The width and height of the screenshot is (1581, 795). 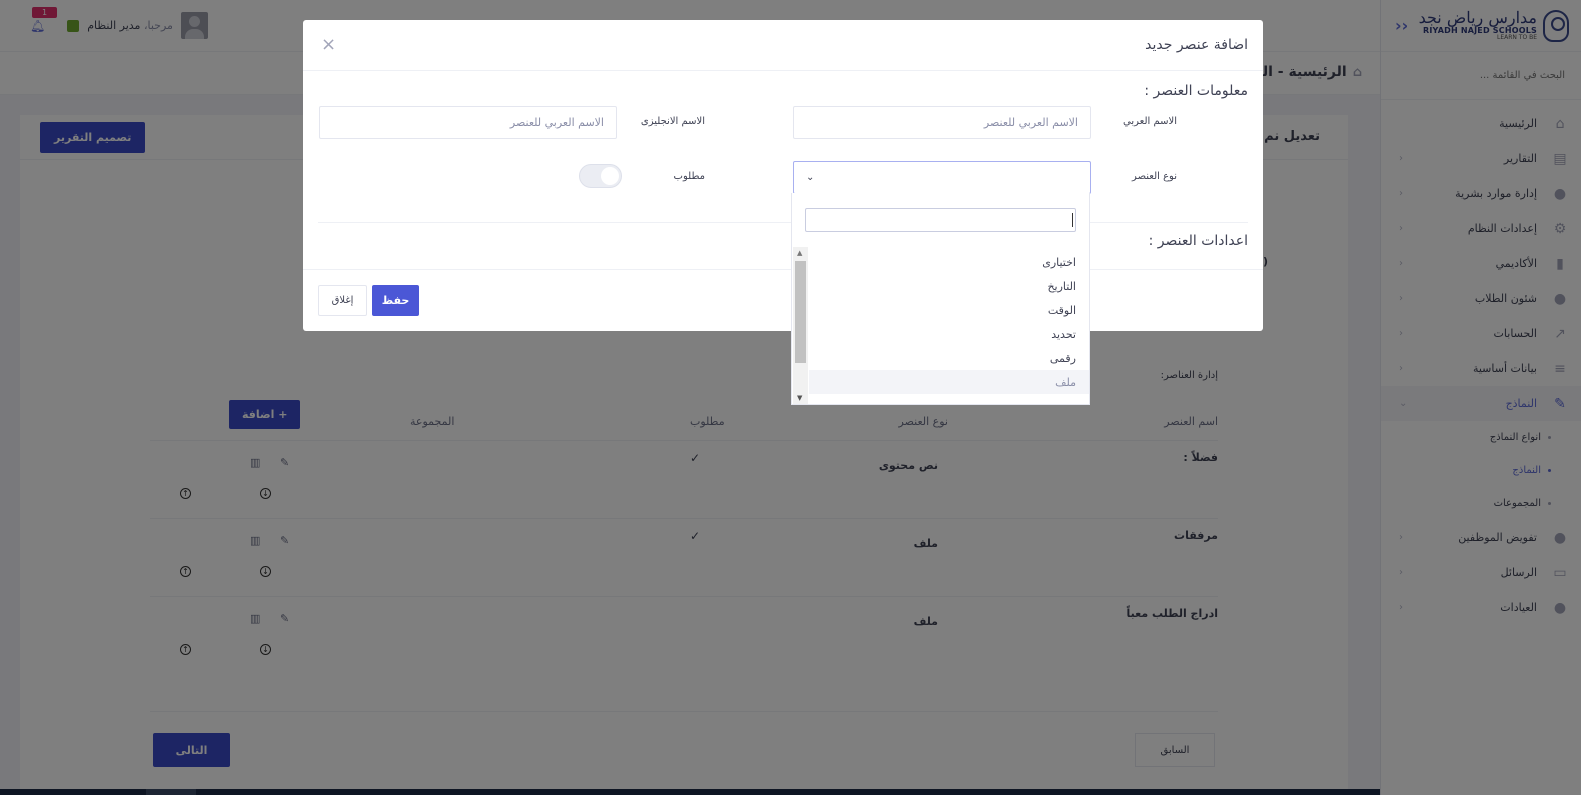 I want to click on required-toggle, so click(x=600, y=176).